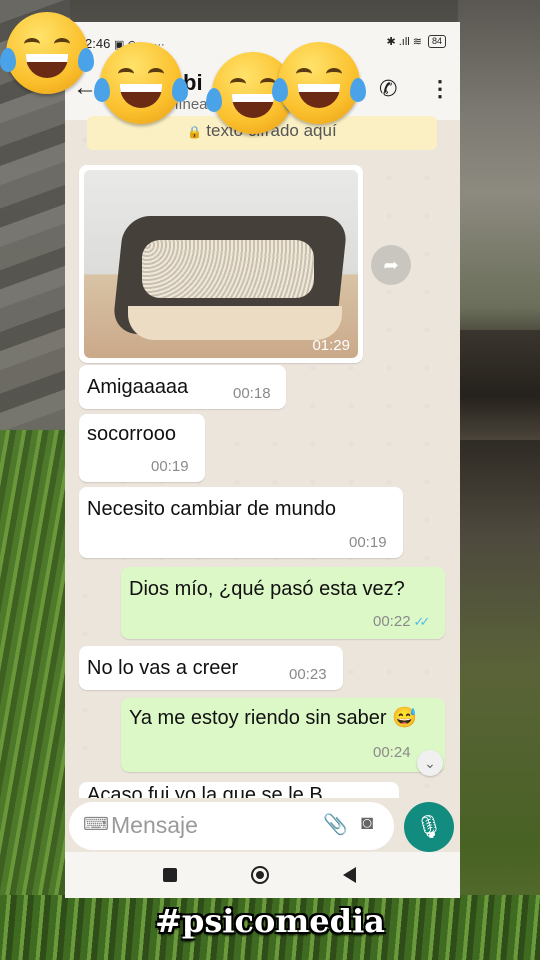  I want to click on background-log, so click(499, 385).